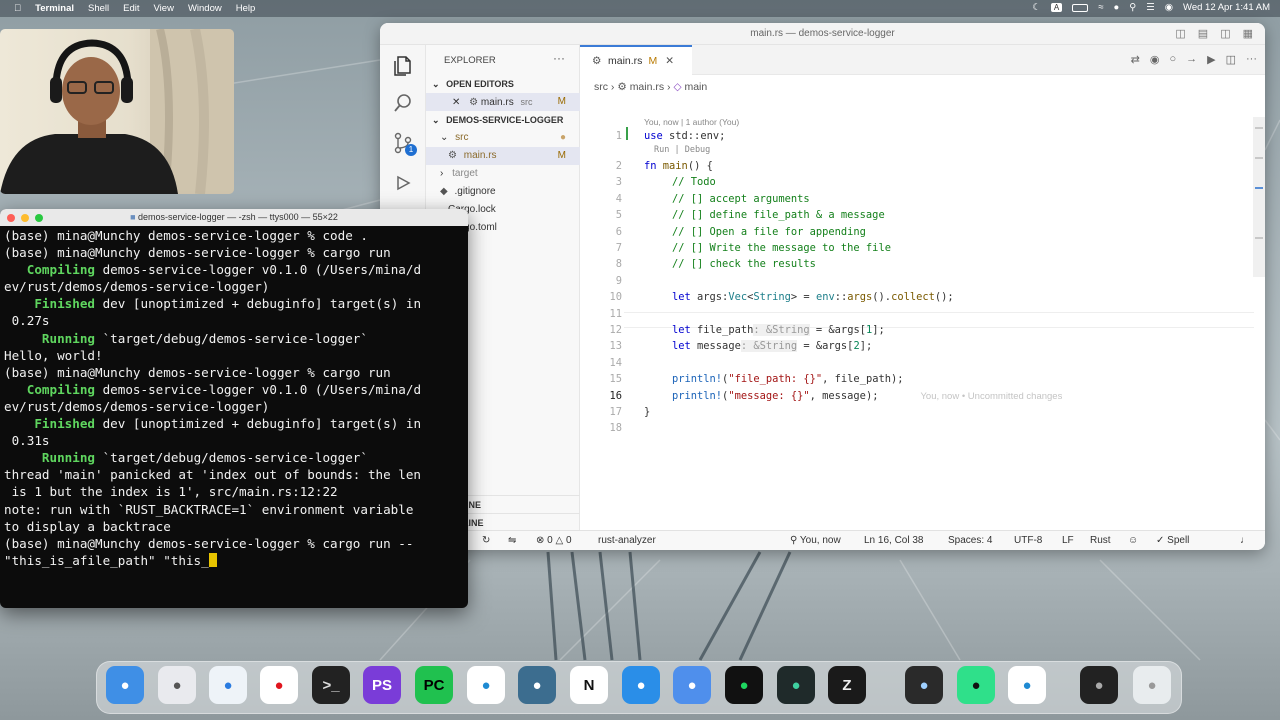 Image resolution: width=1280 pixels, height=720 pixels. What do you see at coordinates (695, 87) in the screenshot?
I see `breadcrumb-symbol: main` at bounding box center [695, 87].